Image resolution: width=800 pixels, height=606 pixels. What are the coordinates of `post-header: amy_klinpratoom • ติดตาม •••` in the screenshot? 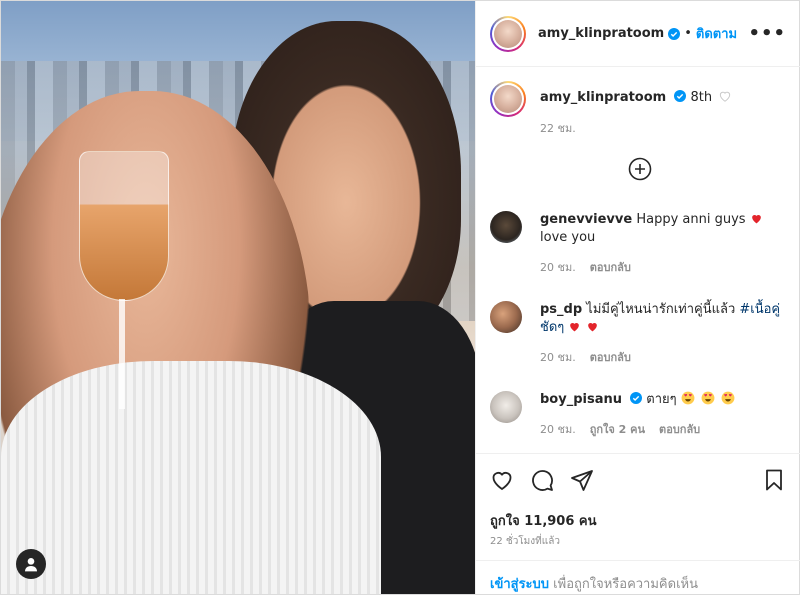 It's located at (638, 34).